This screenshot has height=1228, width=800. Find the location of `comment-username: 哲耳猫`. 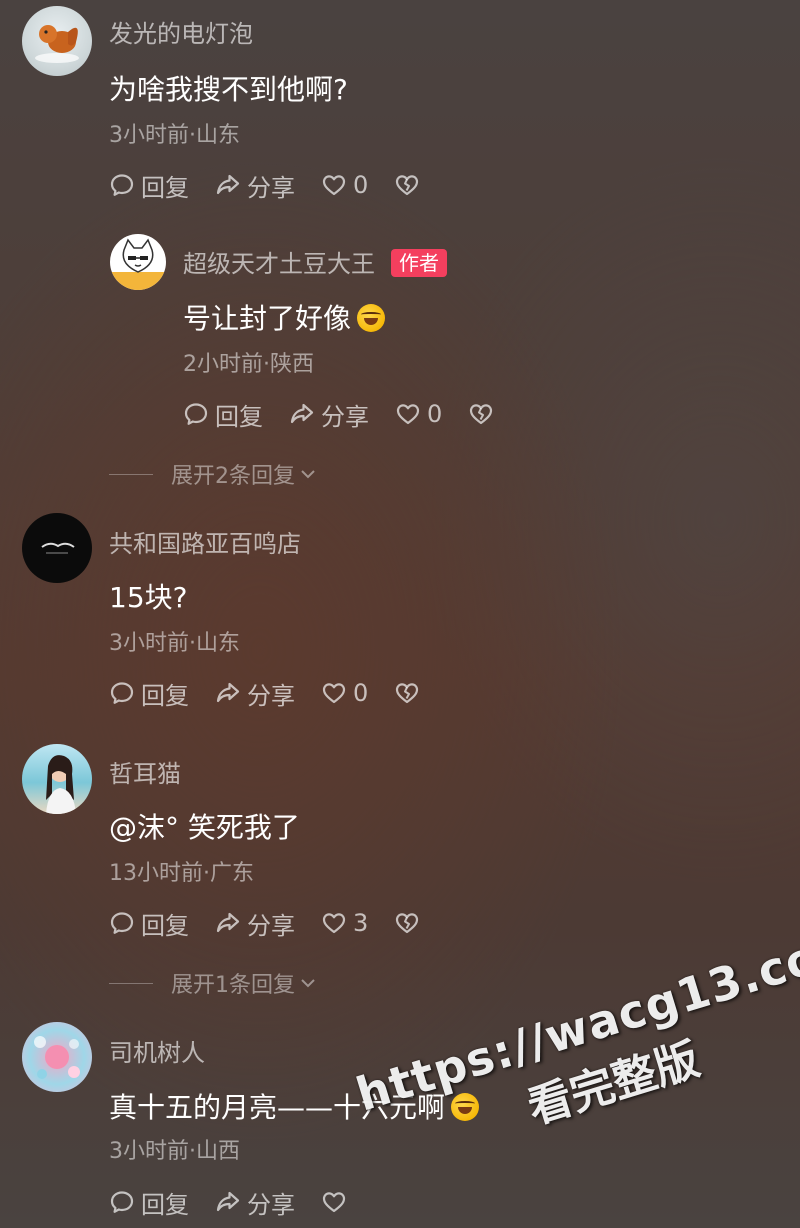

comment-username: 哲耳猫 is located at coordinates (145, 771).